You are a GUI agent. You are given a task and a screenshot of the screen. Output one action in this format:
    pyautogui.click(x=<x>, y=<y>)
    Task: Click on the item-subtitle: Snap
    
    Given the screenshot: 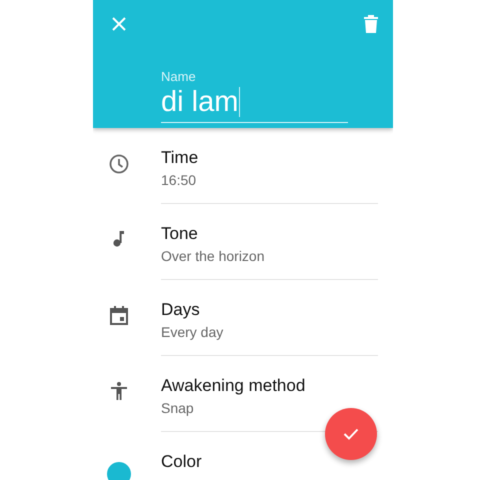 What is the action you would take?
    pyautogui.click(x=177, y=408)
    